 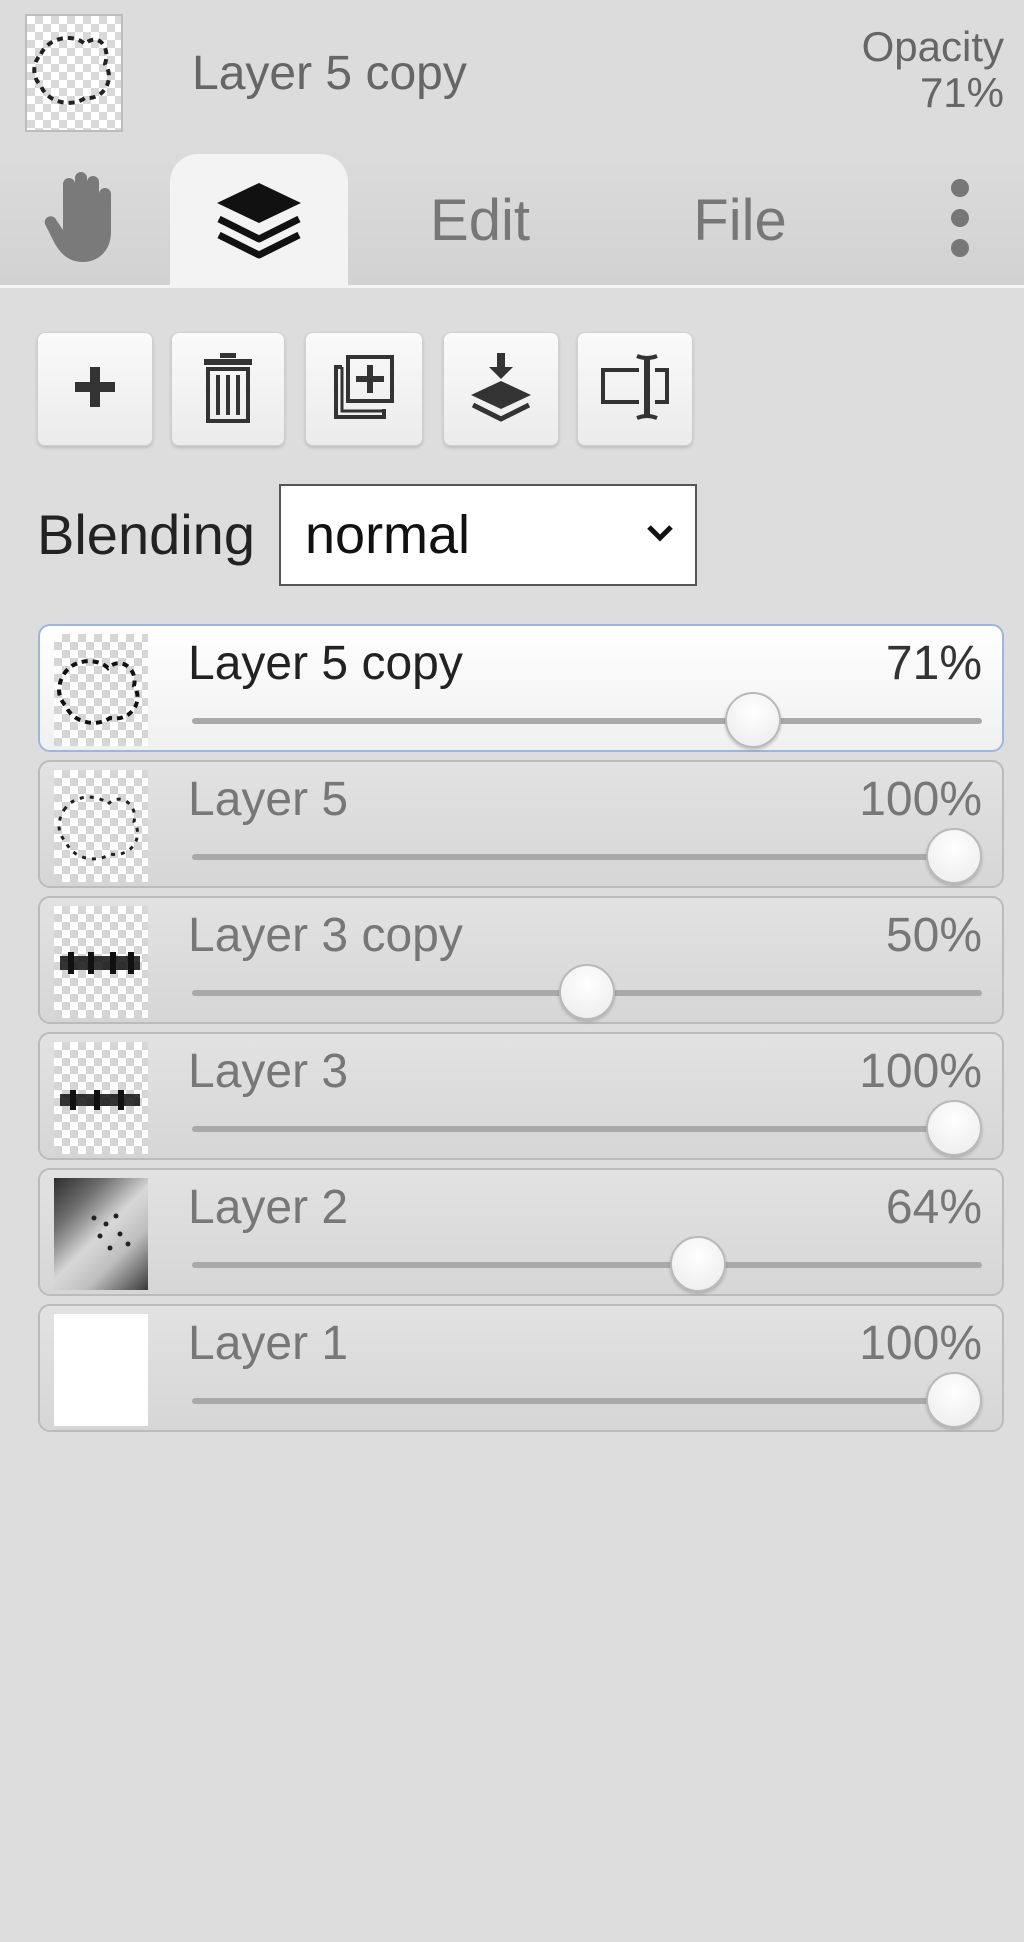 I want to click on layer-name: Layer 1, so click(x=268, y=1343).